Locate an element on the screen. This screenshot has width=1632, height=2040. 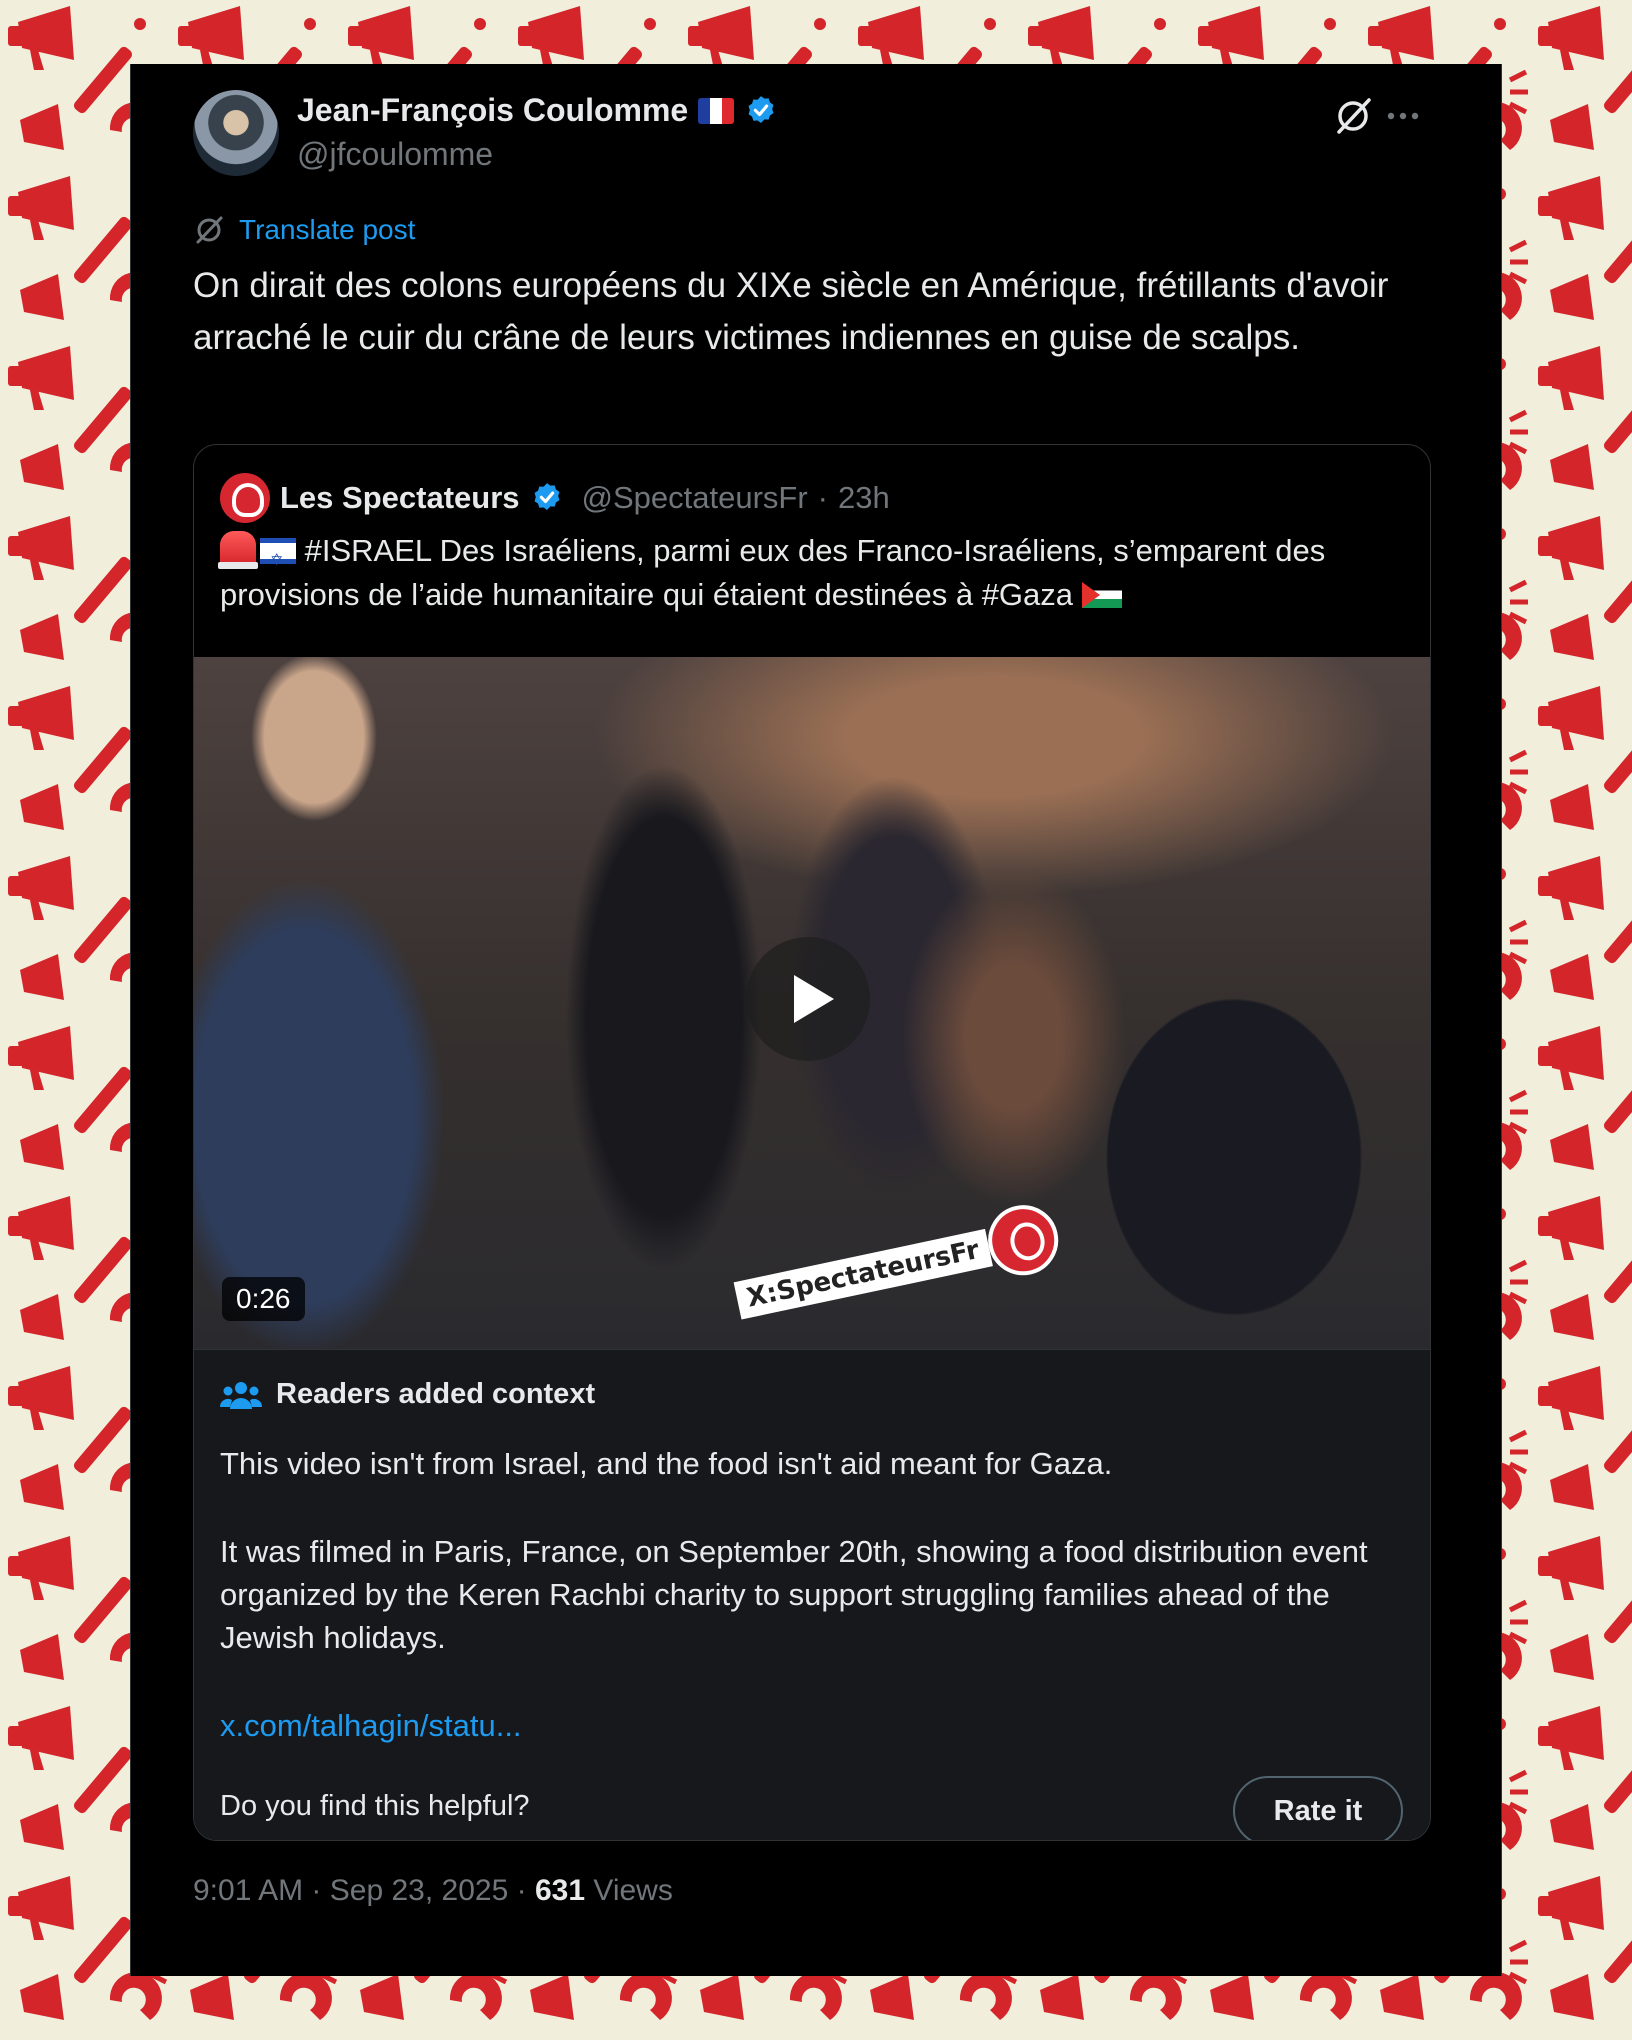
grok-icon is located at coordinates (1353, 116).